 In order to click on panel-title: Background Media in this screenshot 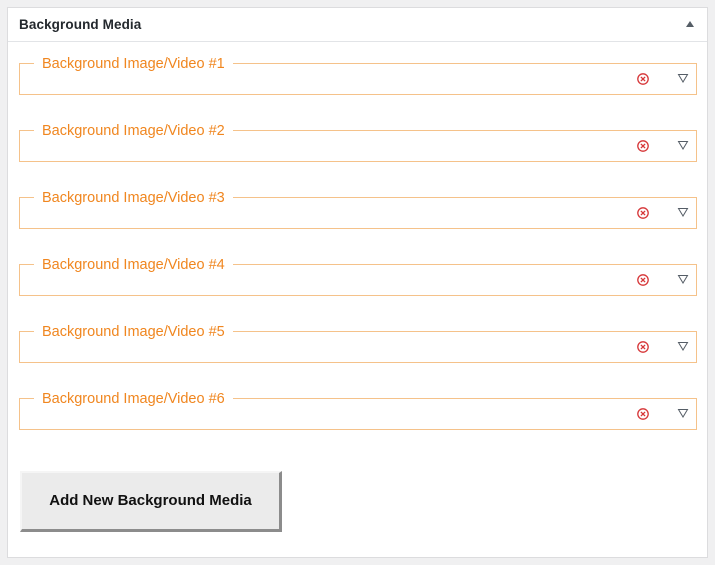, I will do `click(80, 24)`.